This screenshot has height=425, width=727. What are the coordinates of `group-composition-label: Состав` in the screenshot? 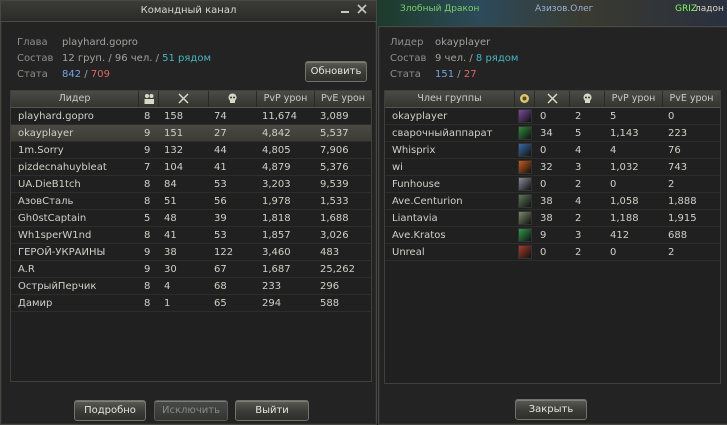 It's located at (408, 58).